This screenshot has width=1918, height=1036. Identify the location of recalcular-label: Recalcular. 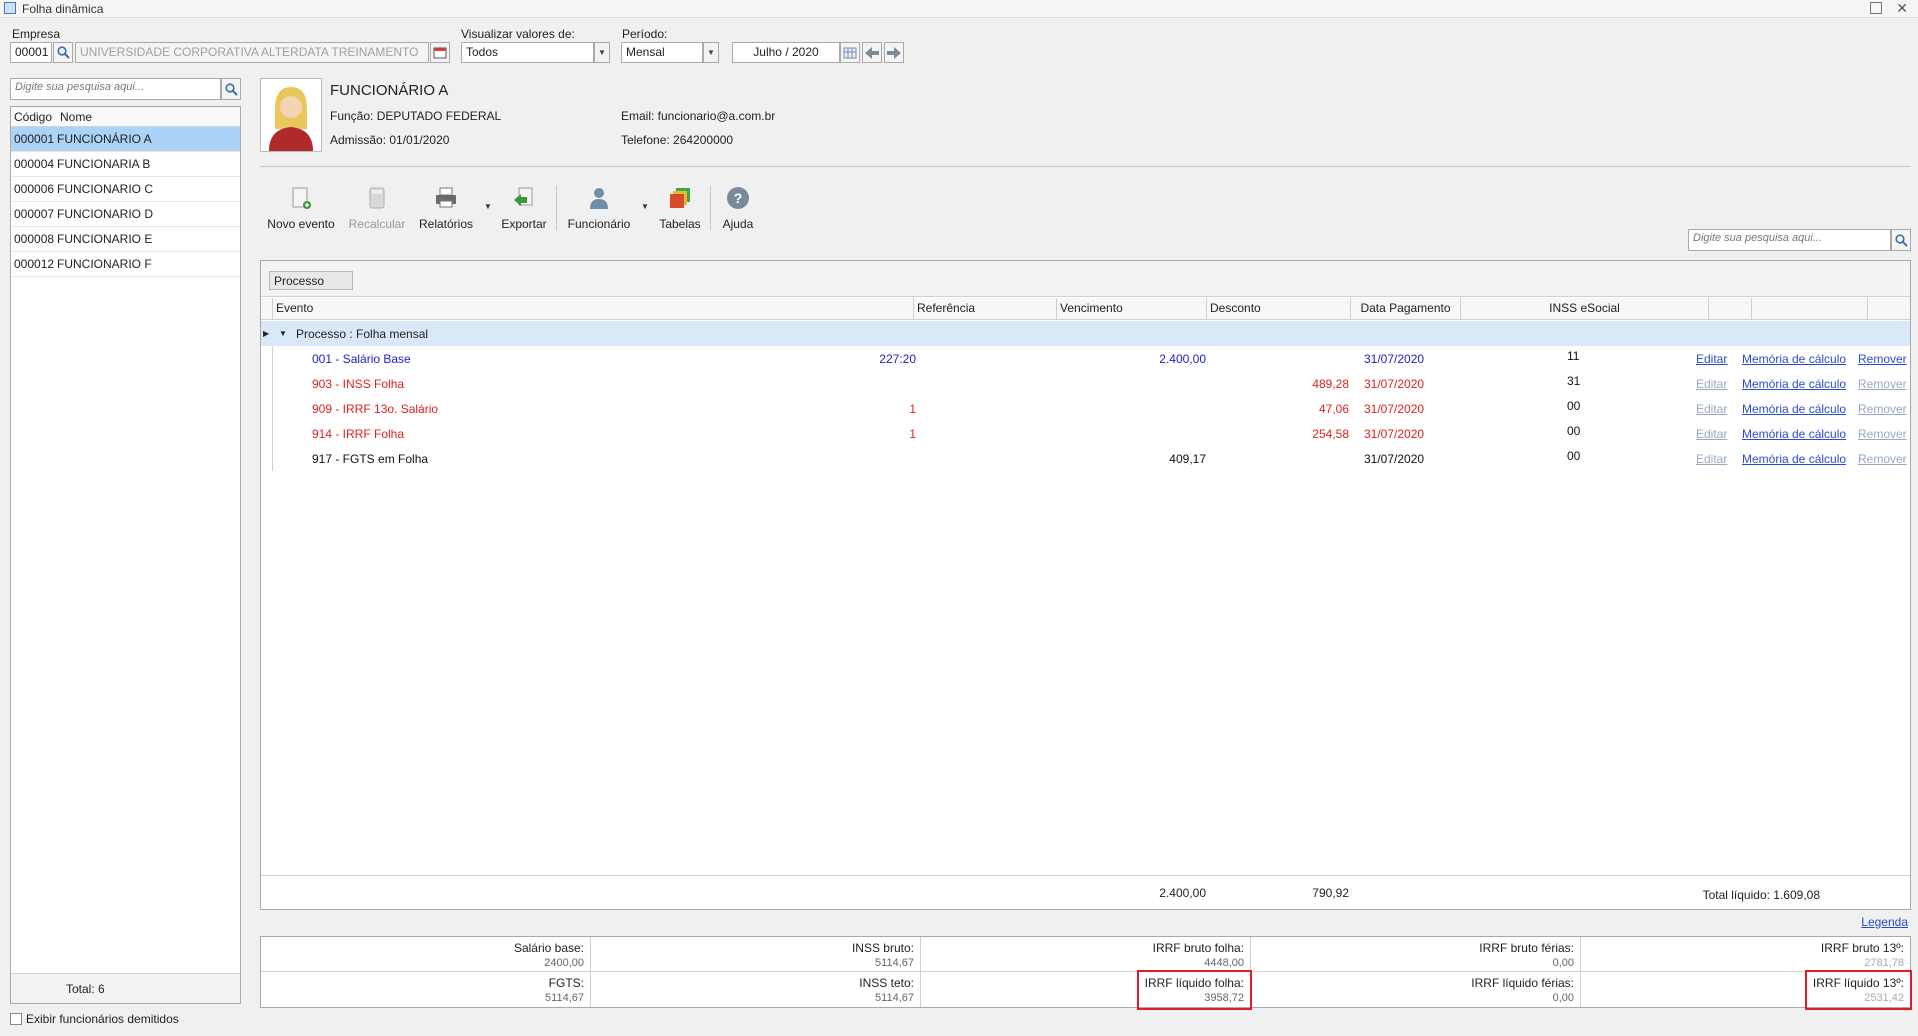
(377, 224).